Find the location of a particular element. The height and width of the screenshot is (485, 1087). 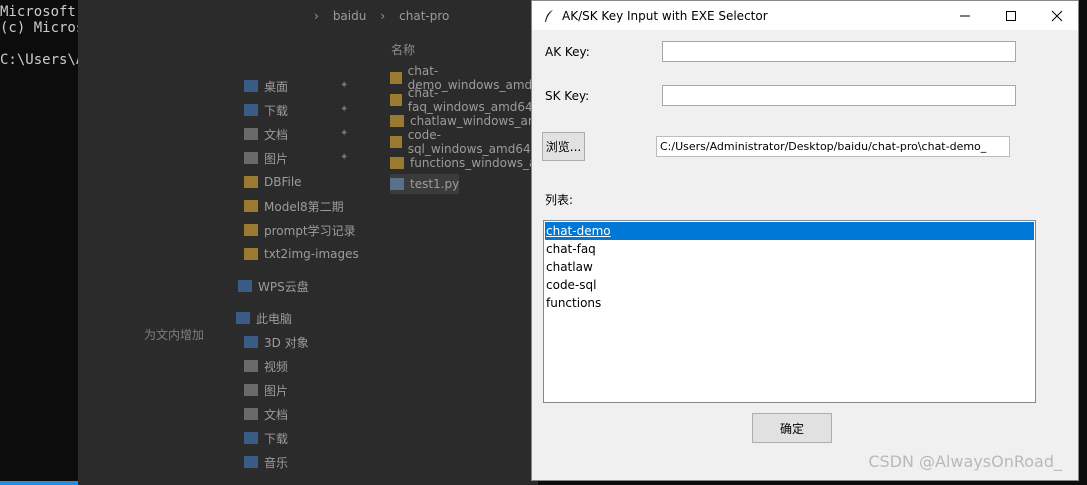

taskbar-accent is located at coordinates (39, 483).